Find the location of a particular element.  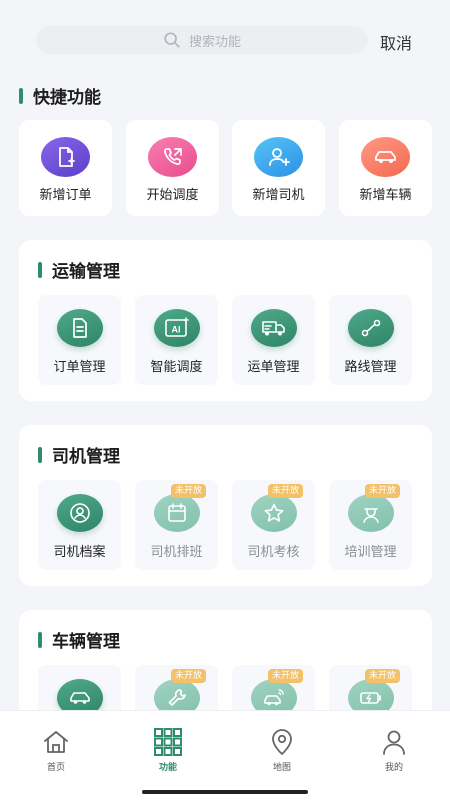

person-icon is located at coordinates (394, 742).